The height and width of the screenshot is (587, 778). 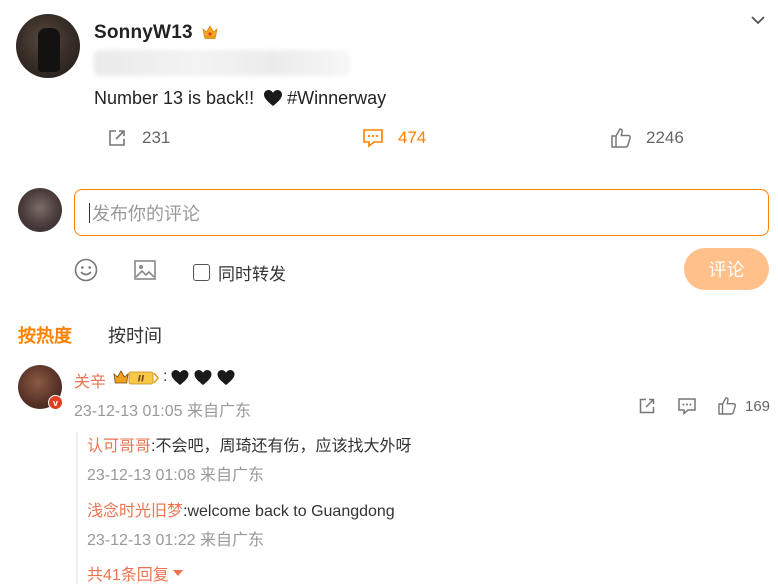 What do you see at coordinates (687, 406) in the screenshot?
I see `comment-reply-icon` at bounding box center [687, 406].